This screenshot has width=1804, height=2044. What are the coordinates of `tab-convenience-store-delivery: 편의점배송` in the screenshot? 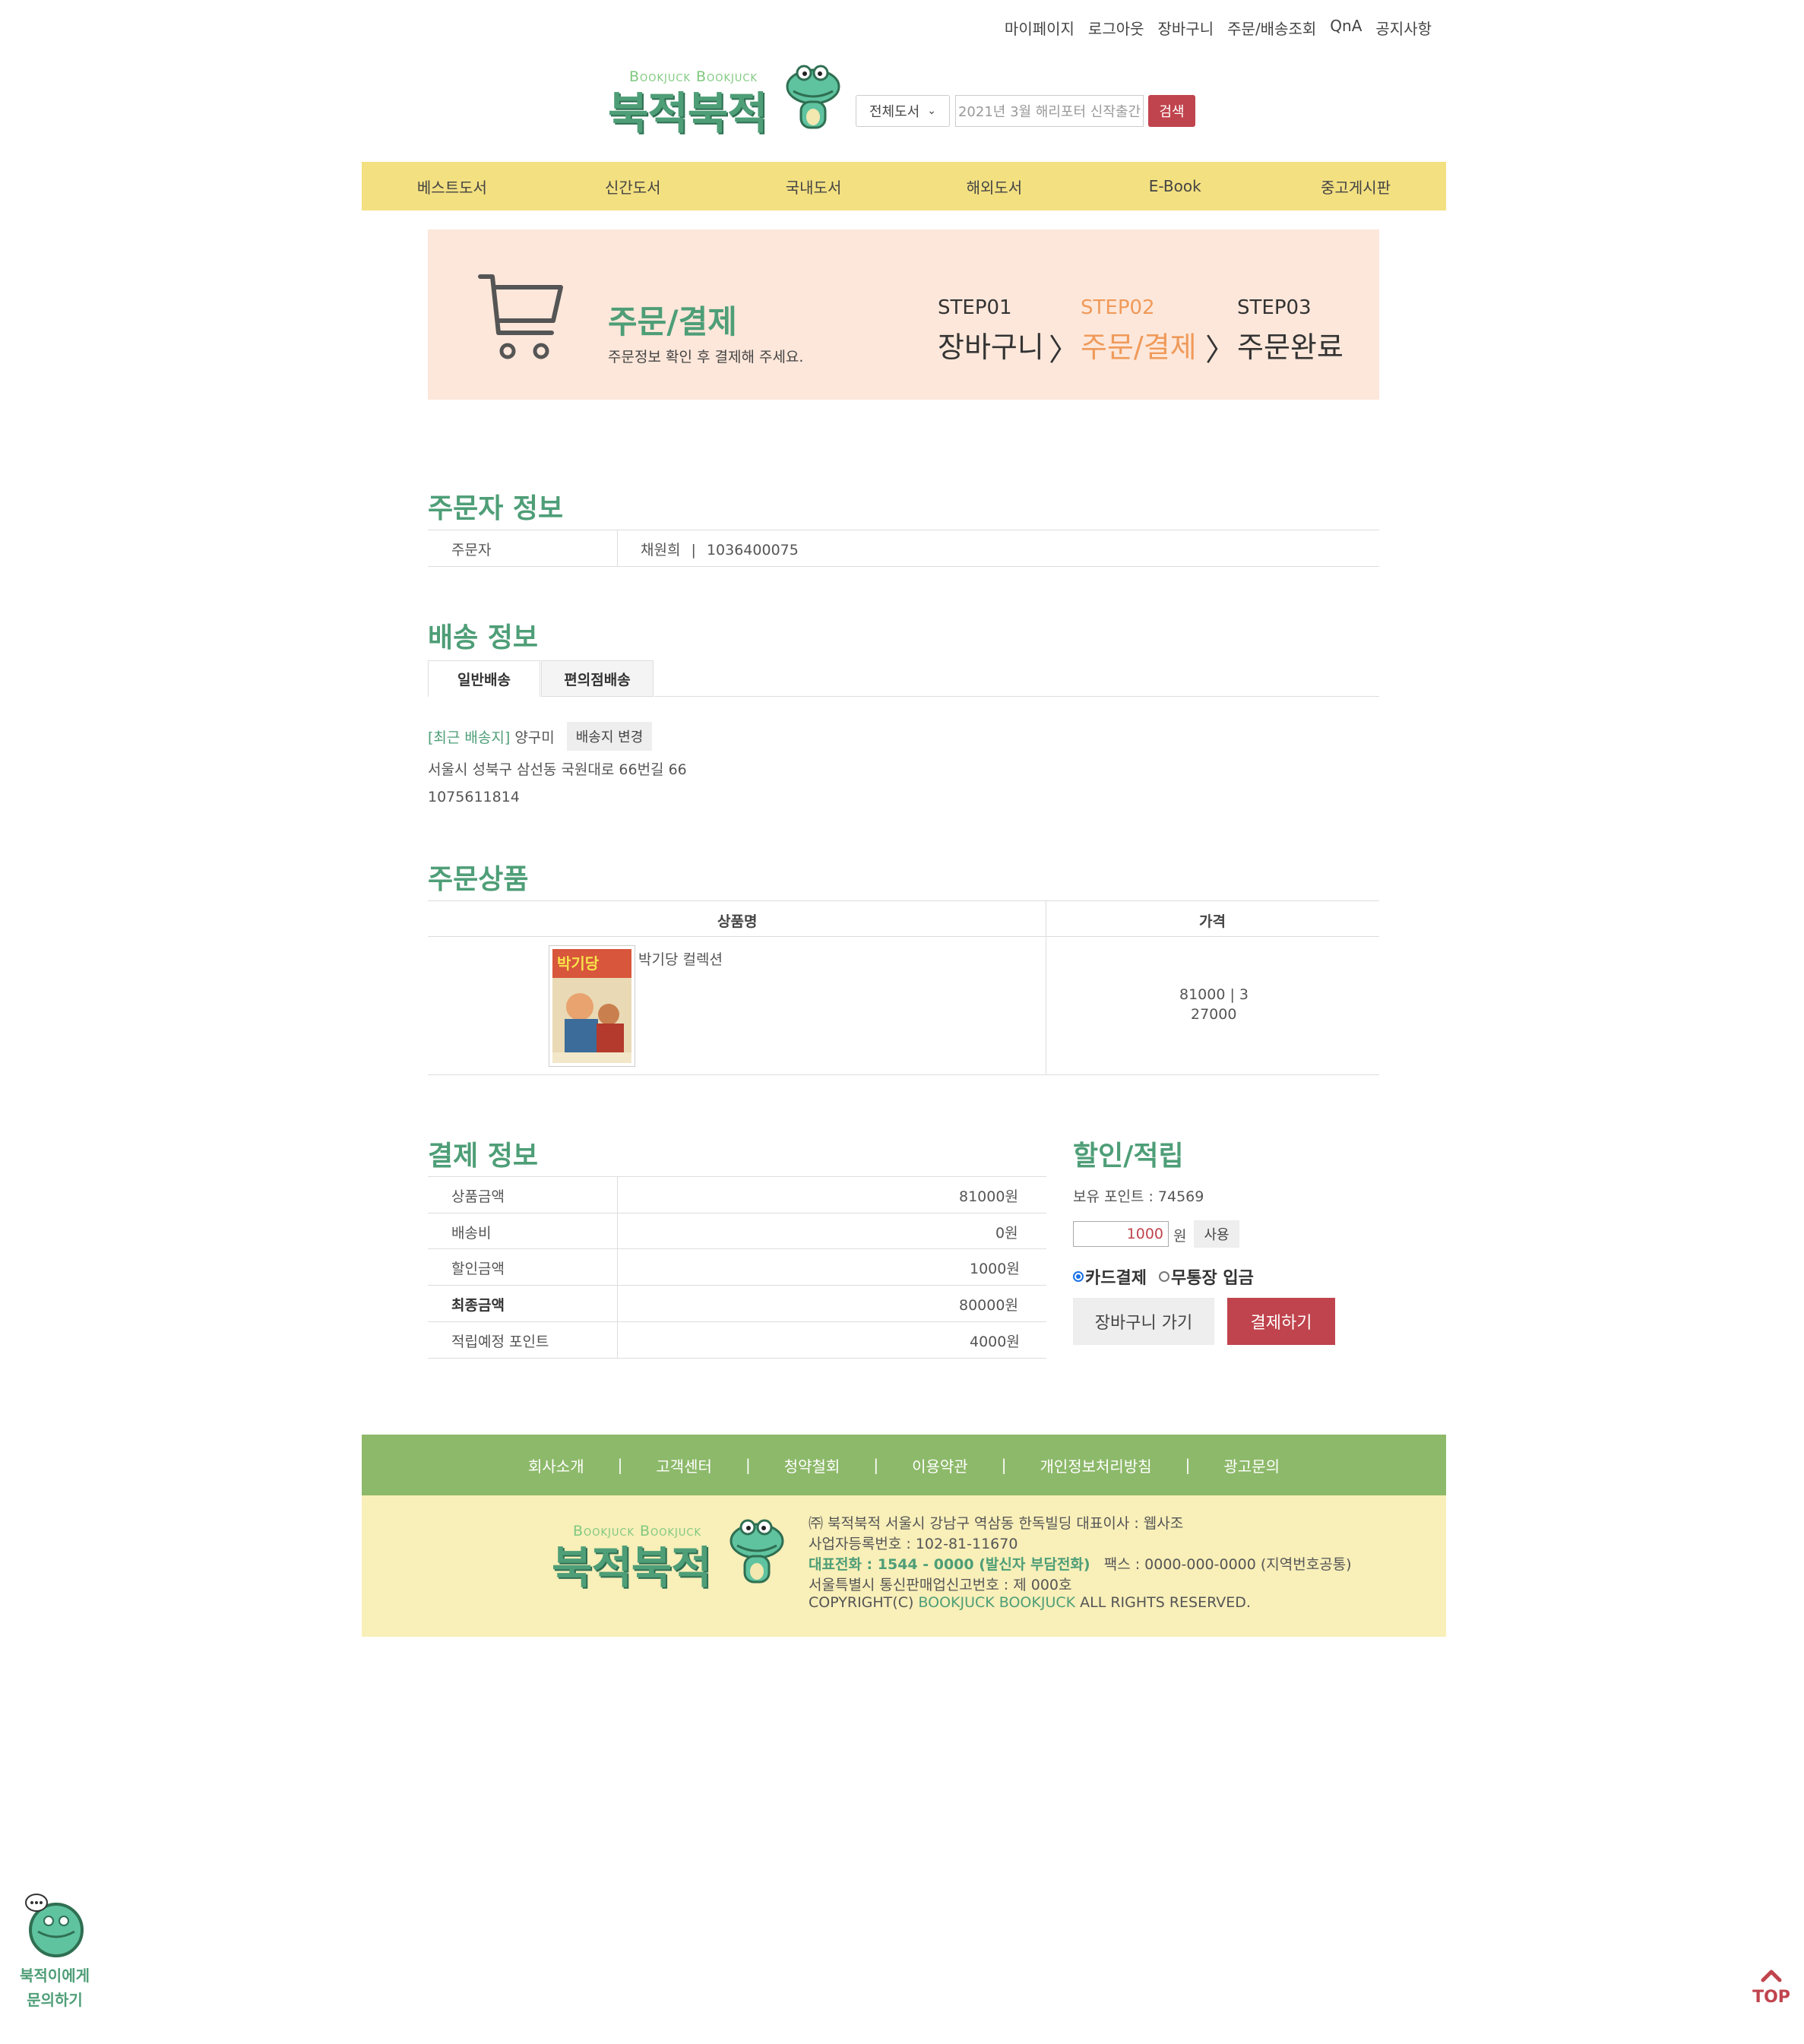 It's located at (597, 678).